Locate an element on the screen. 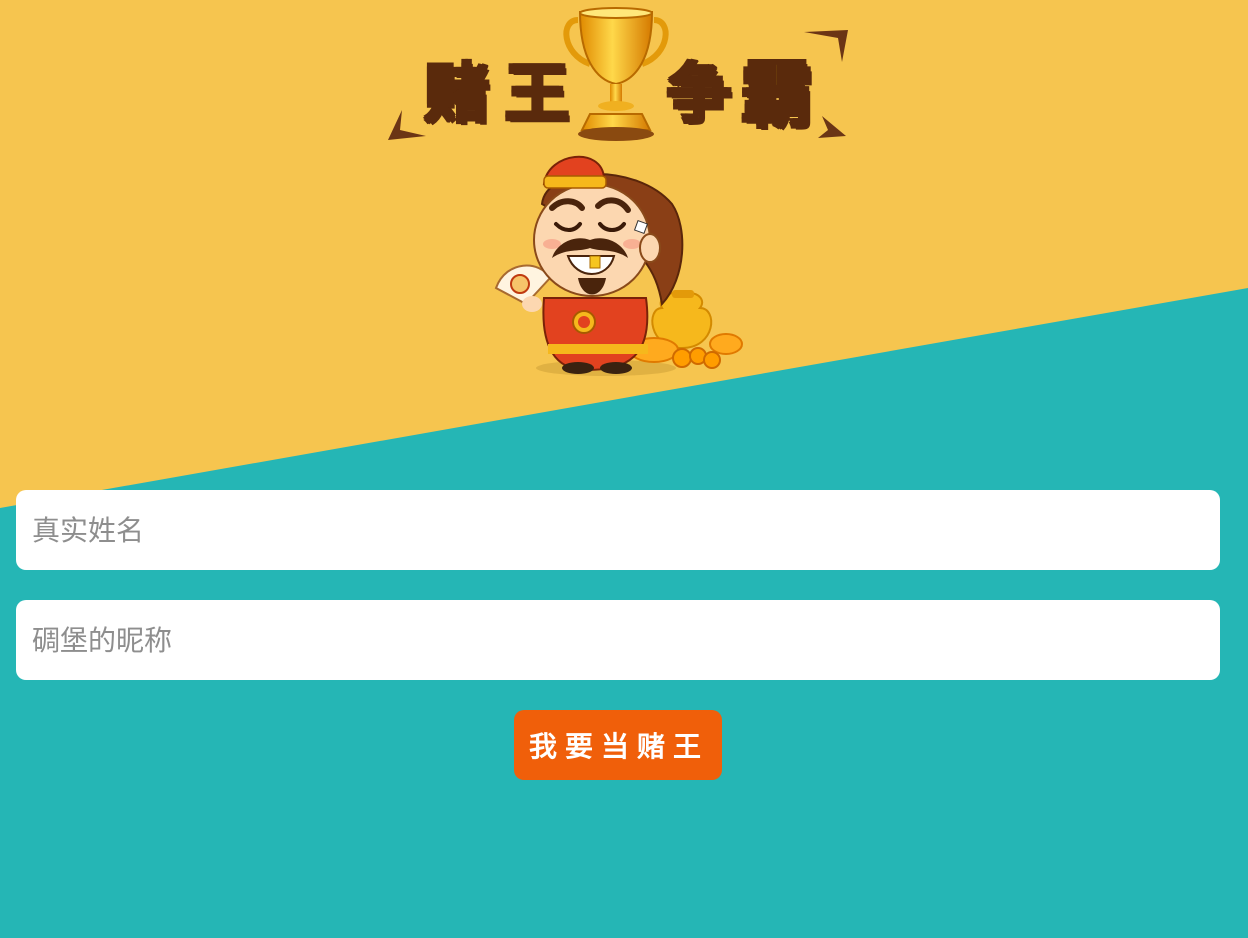  title-logo: 赌 王 争 霸 is located at coordinates (620, 76).